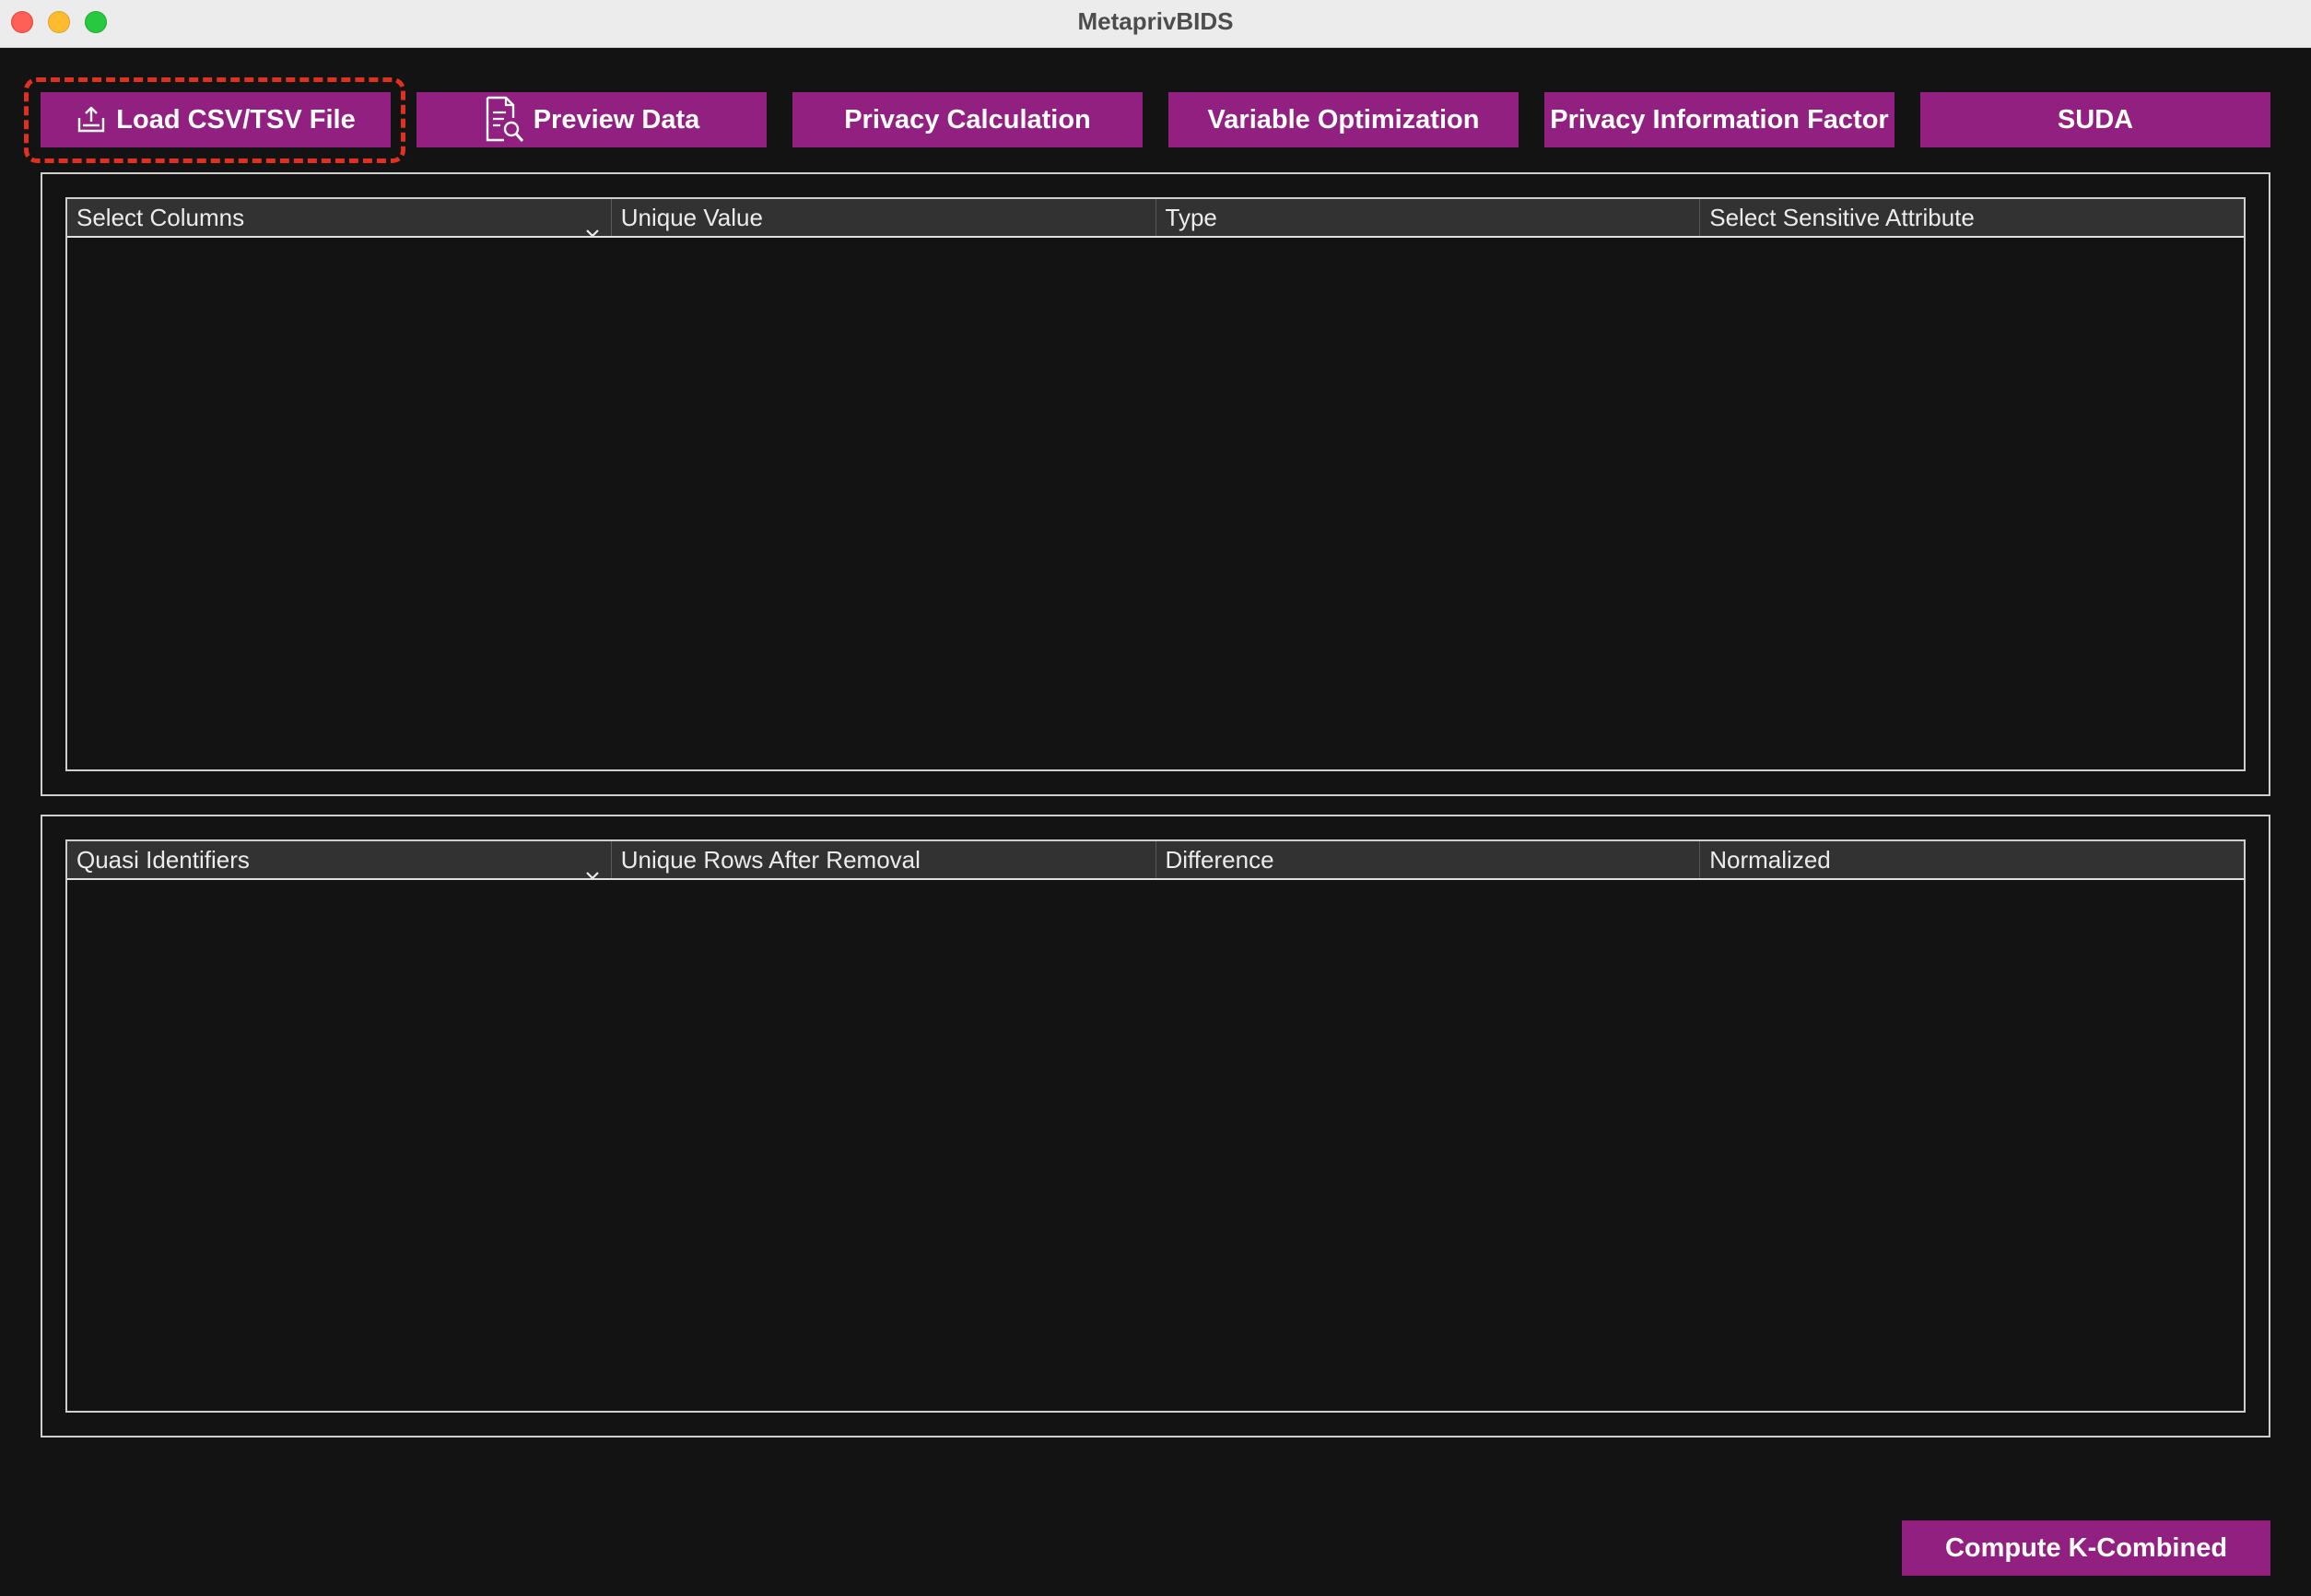 Image resolution: width=2311 pixels, height=1596 pixels. I want to click on variable-optimization-button: Variable Optimization, so click(1343, 120).